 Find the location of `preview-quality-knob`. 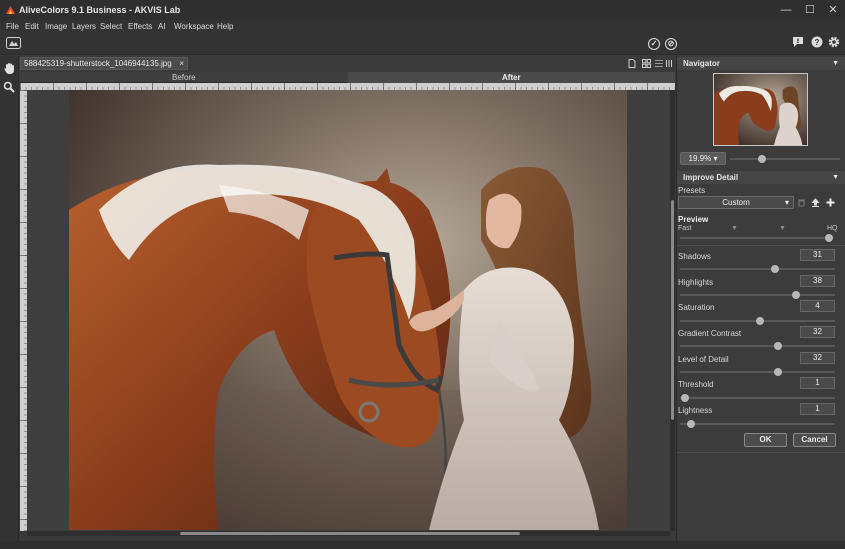

preview-quality-knob is located at coordinates (829, 238).